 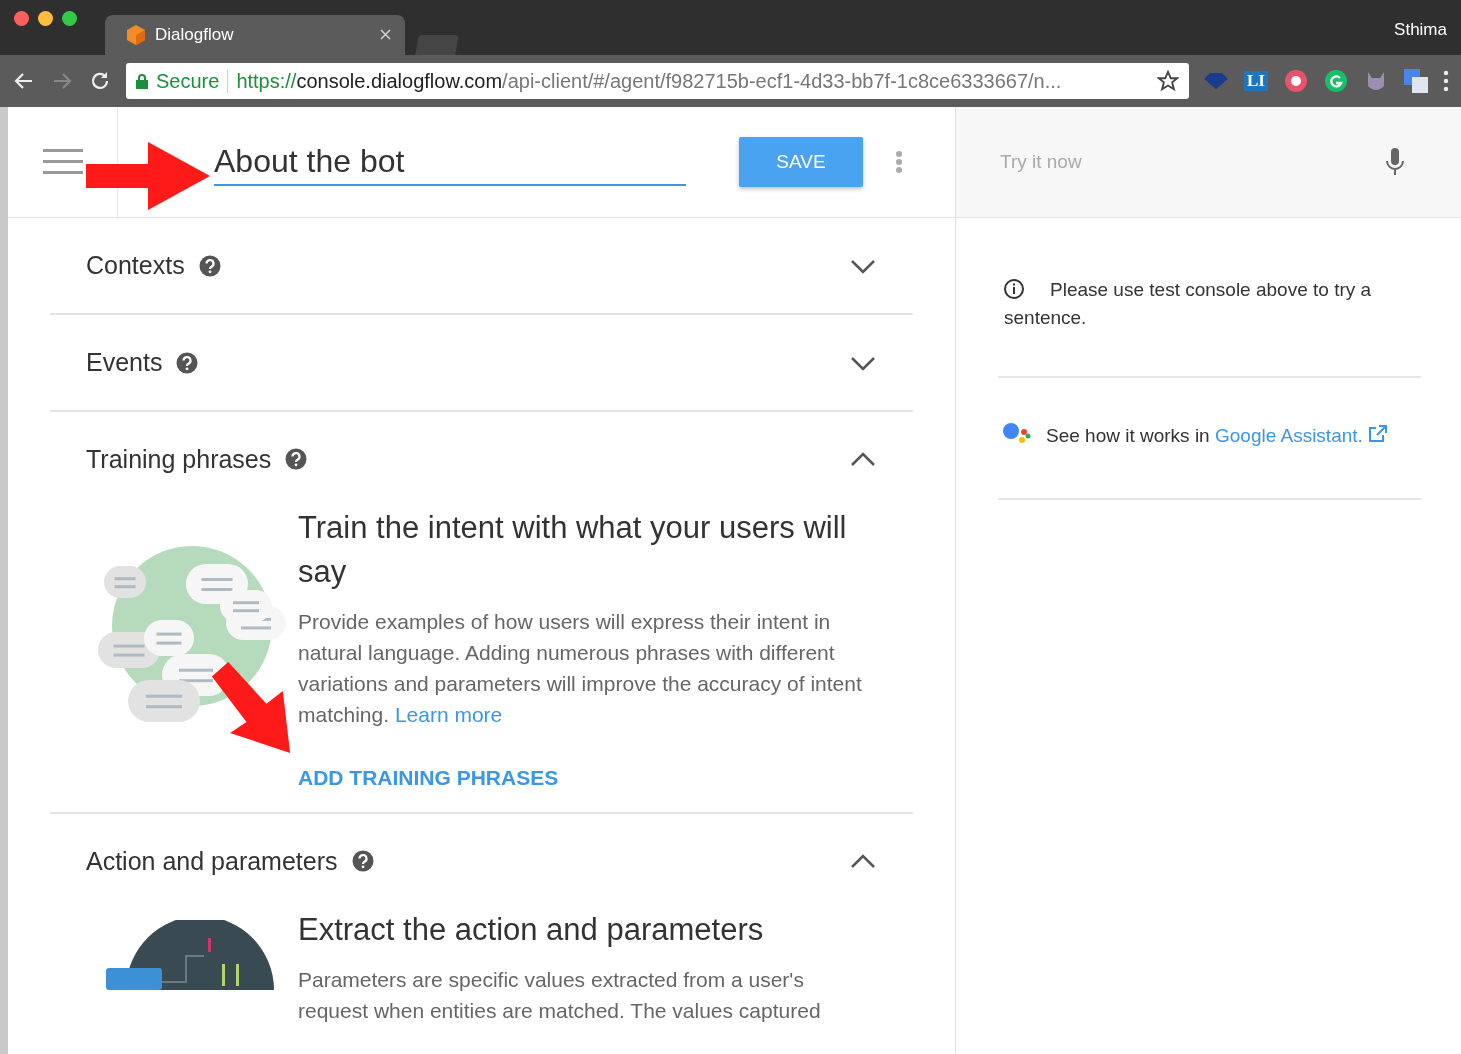 I want to click on save-button: SAVE, so click(x=801, y=162).